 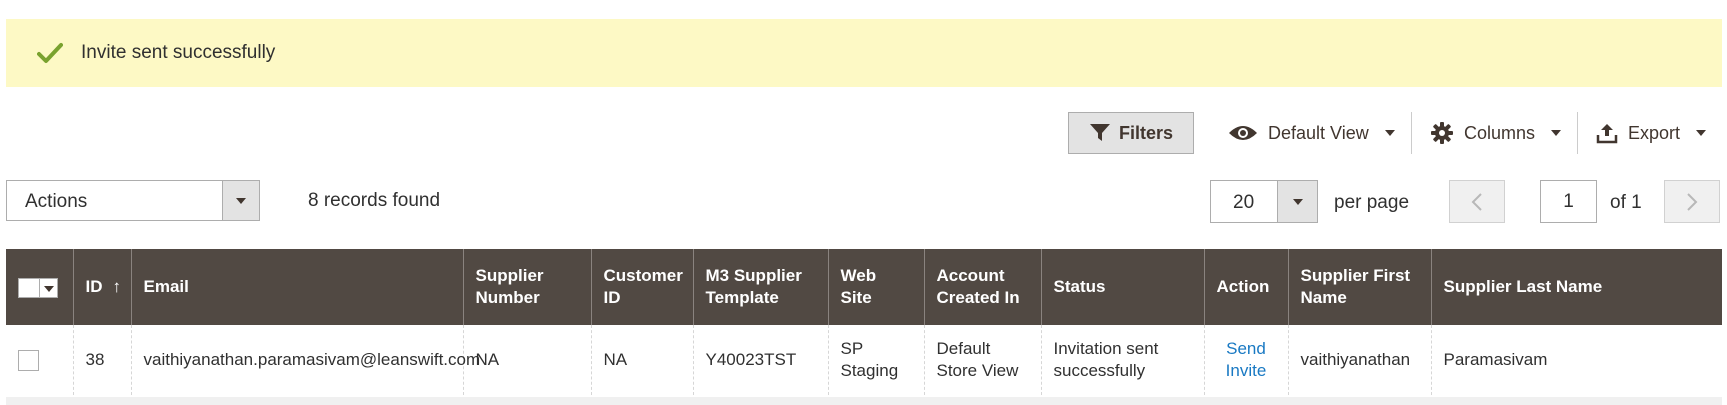 What do you see at coordinates (296, 287) in the screenshot?
I see `column-header-email: Email` at bounding box center [296, 287].